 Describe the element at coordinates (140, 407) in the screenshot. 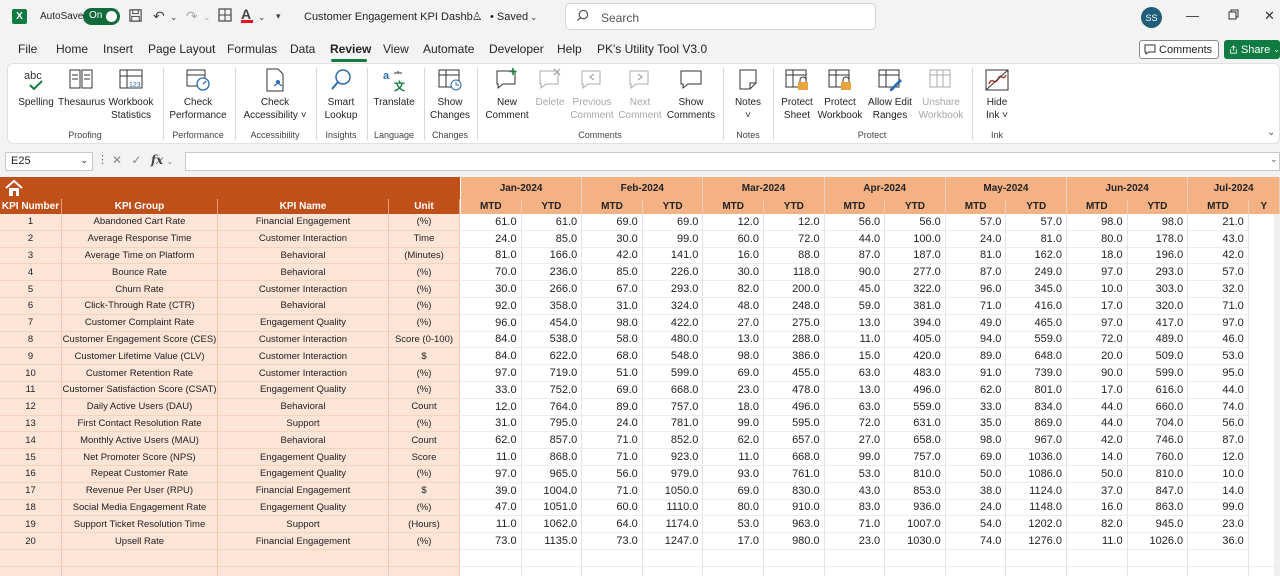

I see `kpi-group-cell: Daily Active Users (DAU)` at that location.